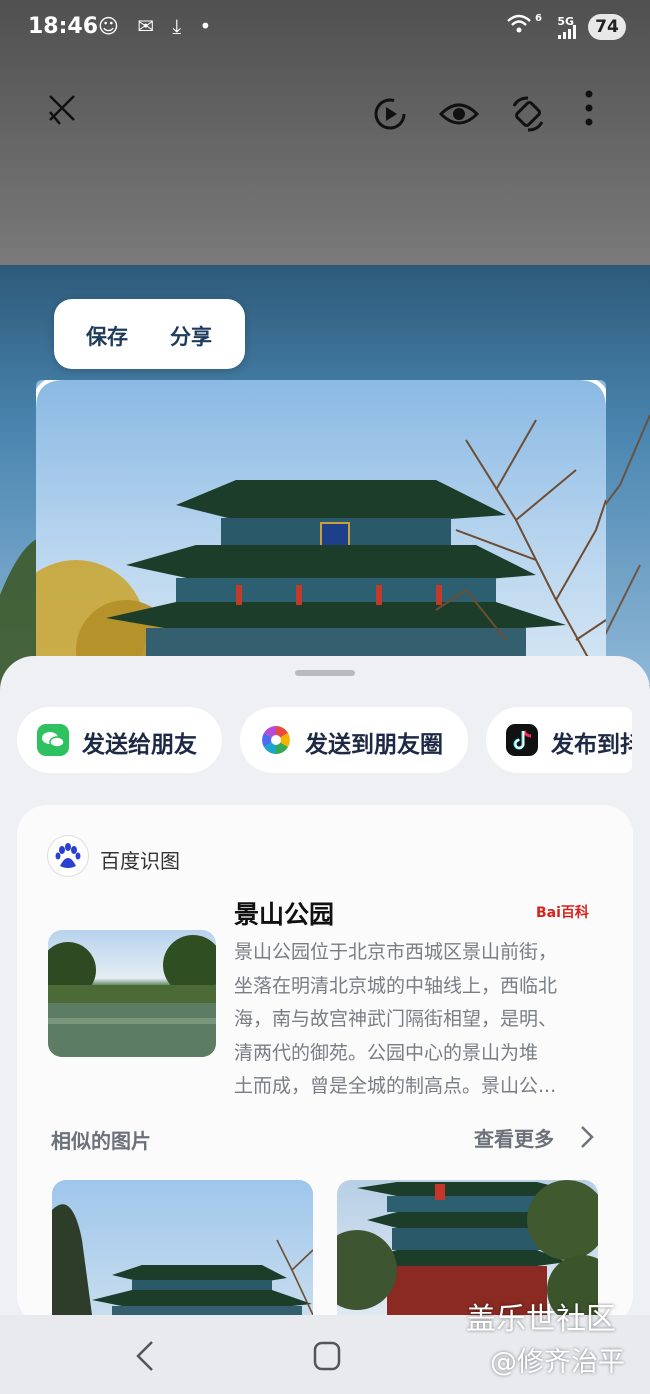  I want to click on similar-images-label: 相似的图片, so click(101, 1141).